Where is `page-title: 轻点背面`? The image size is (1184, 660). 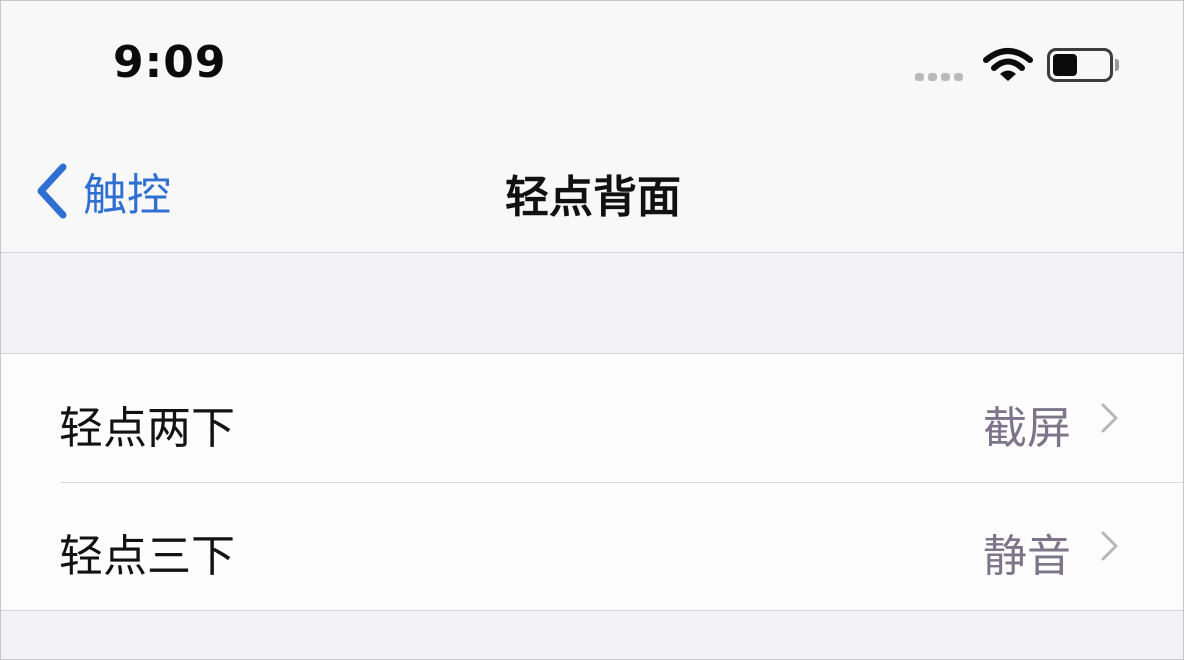
page-title: 轻点背面 is located at coordinates (593, 197).